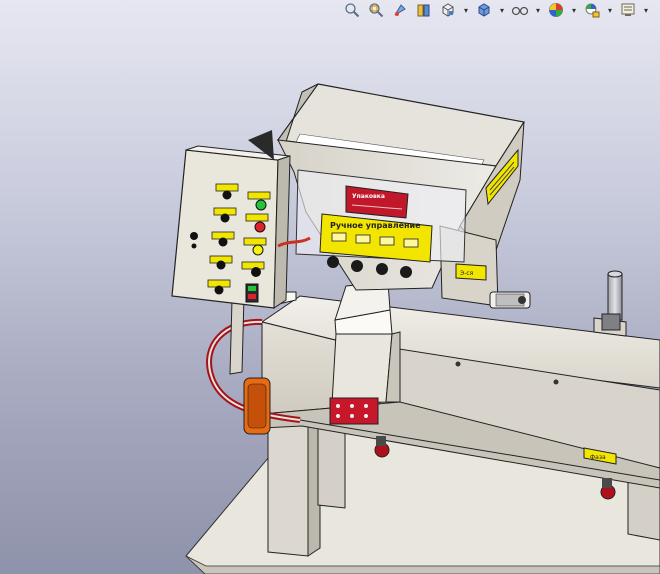 The height and width of the screenshot is (574, 660). I want to click on control-cabinet, so click(231, 219).